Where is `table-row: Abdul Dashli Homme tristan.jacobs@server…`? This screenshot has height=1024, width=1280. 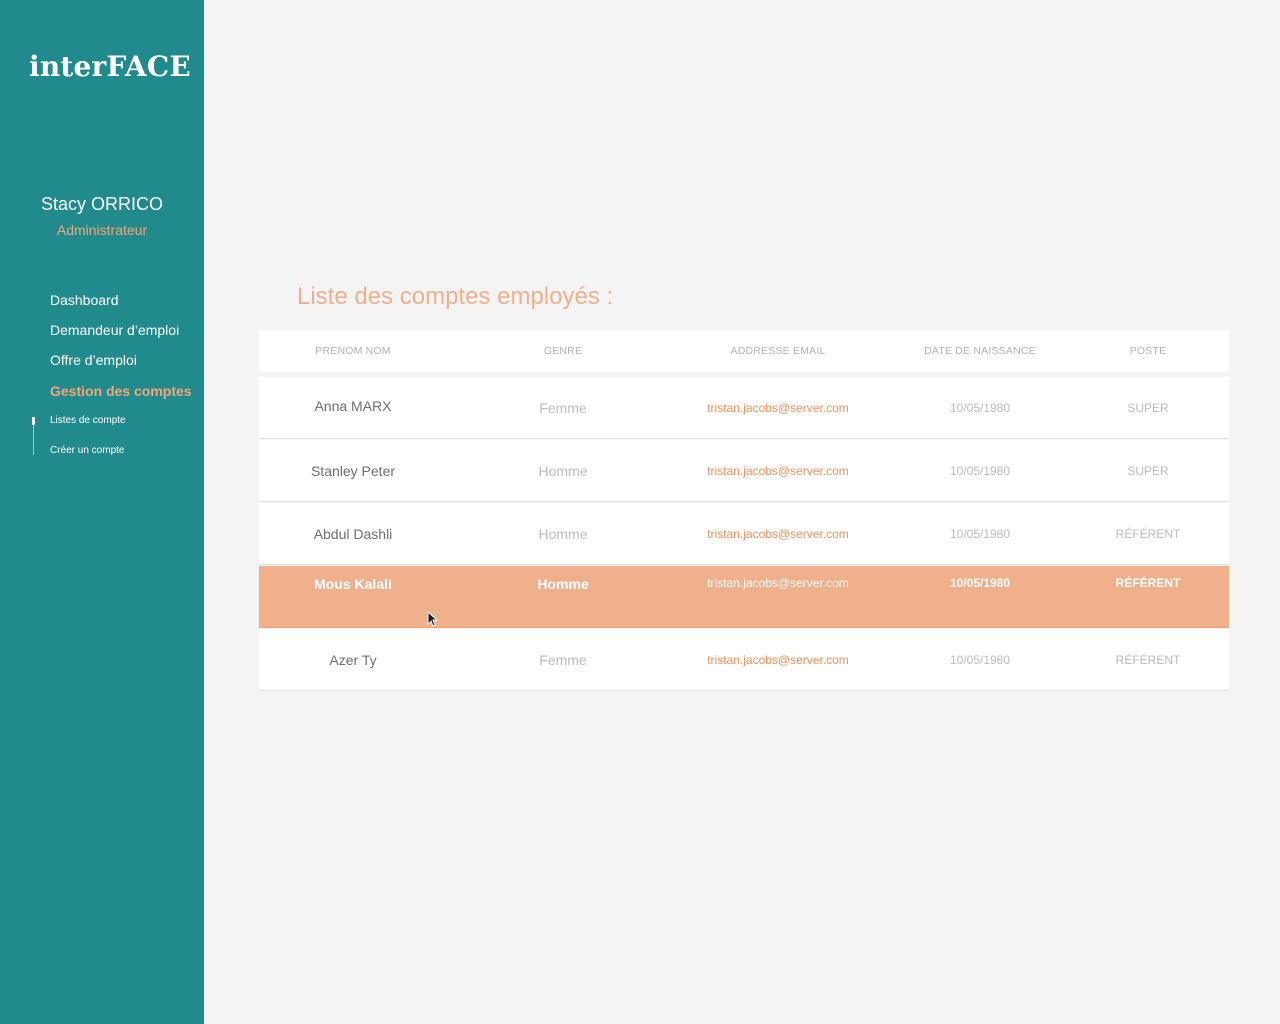 table-row: Abdul Dashli Homme tristan.jacobs@server… is located at coordinates (744, 534).